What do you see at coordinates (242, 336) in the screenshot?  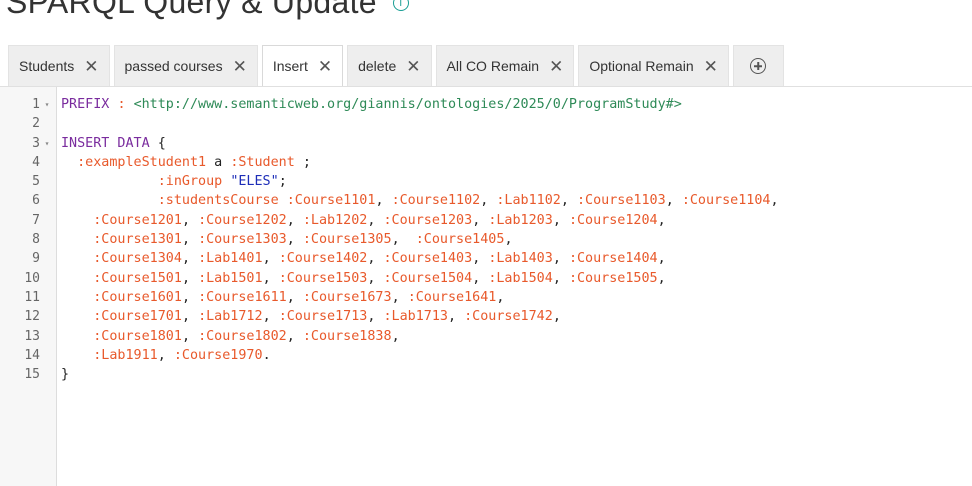 I see `code-token: :Course1802` at bounding box center [242, 336].